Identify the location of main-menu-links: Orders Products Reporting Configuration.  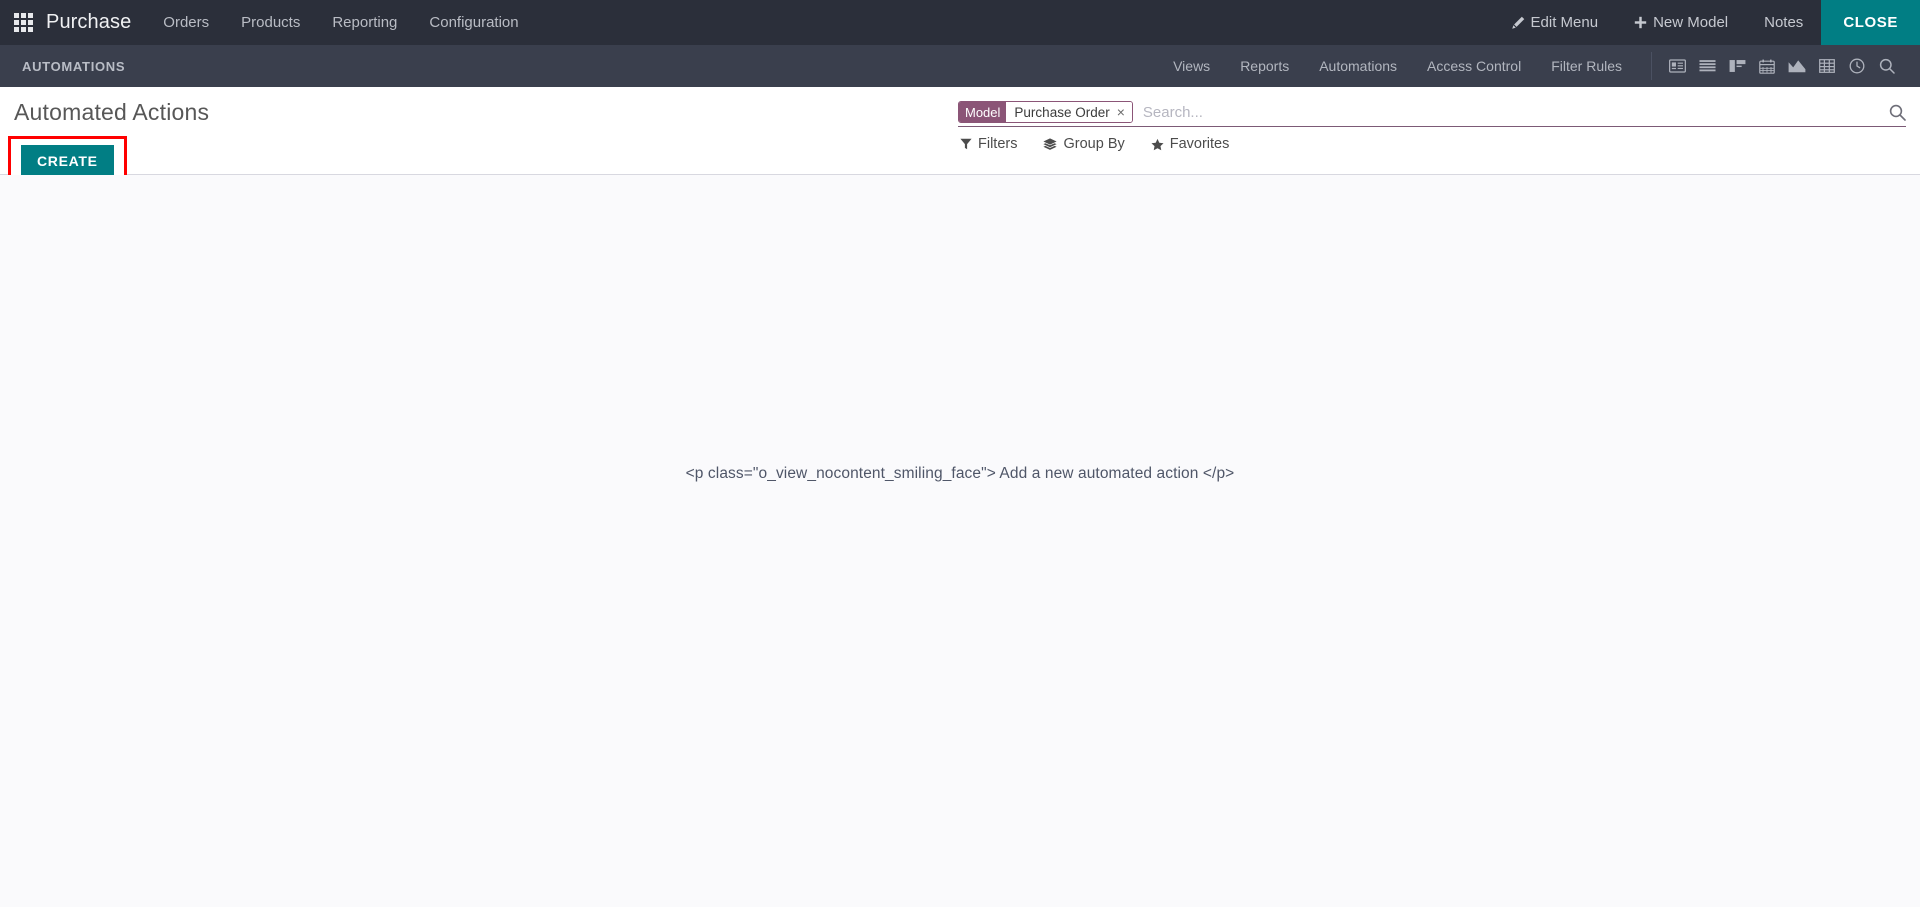
(340, 22).